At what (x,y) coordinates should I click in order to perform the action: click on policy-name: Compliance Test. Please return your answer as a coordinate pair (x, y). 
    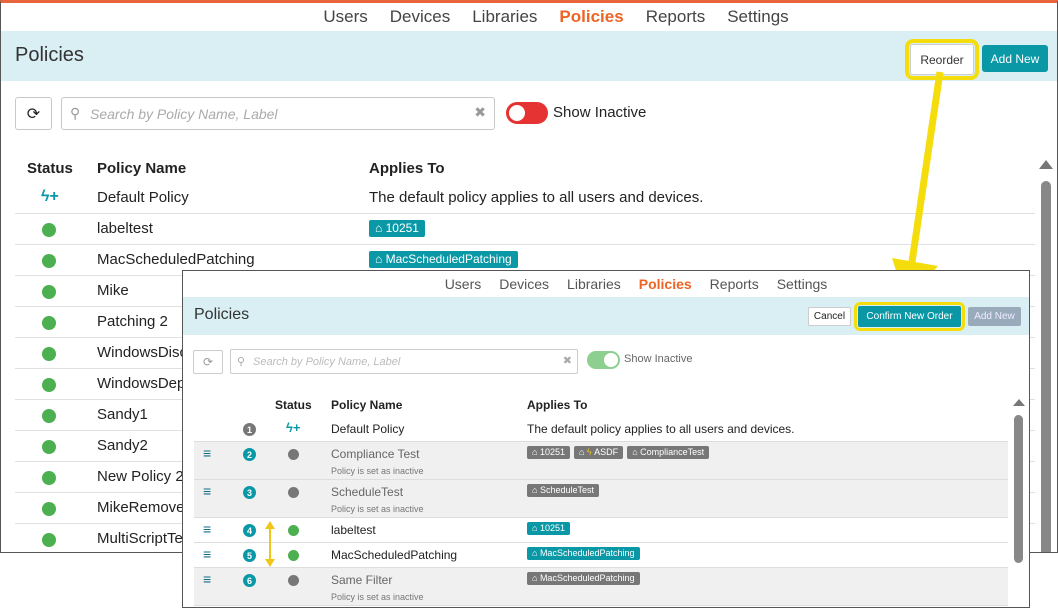
    Looking at the image, I should click on (375, 454).